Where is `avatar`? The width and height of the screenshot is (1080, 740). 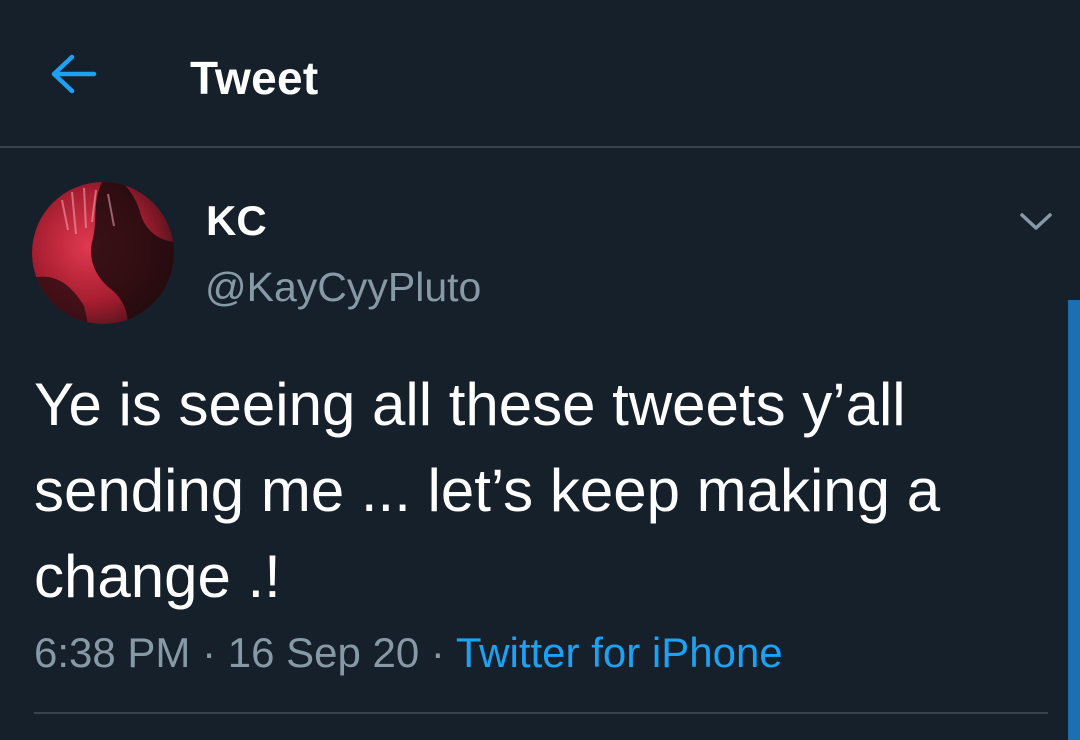
avatar is located at coordinates (103, 253).